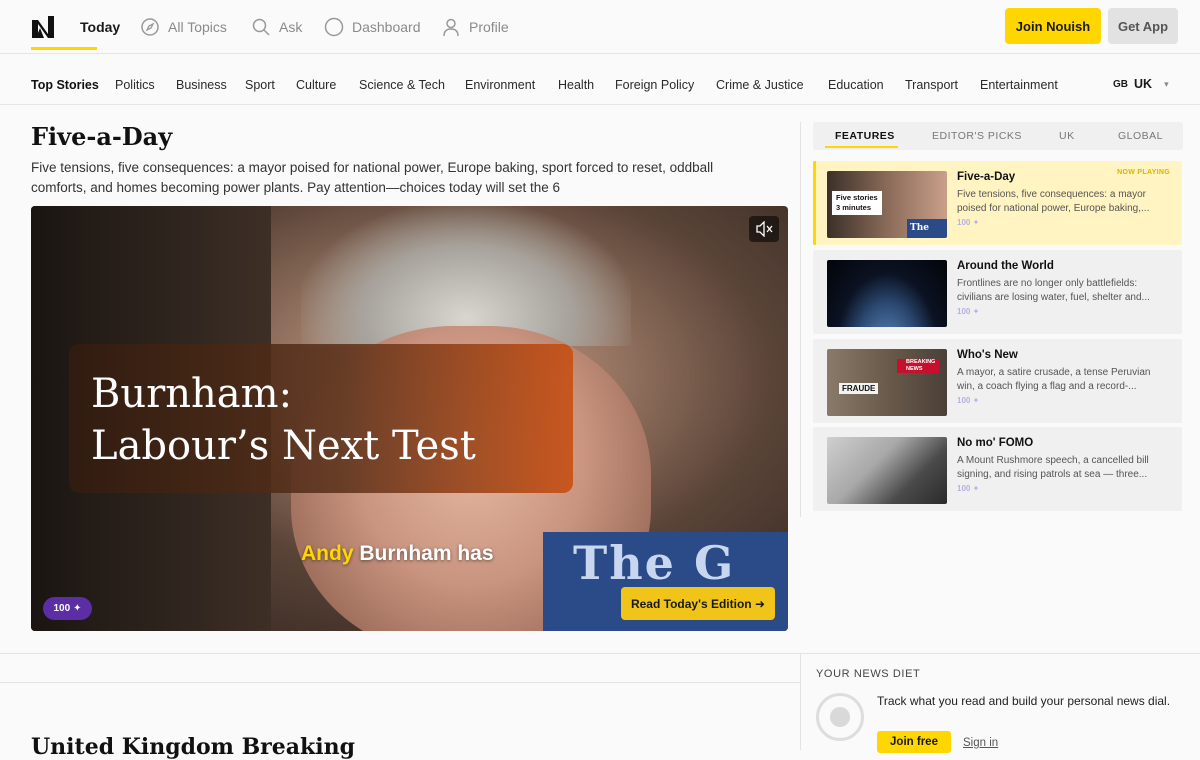 This screenshot has height=760, width=1200. Describe the element at coordinates (1005, 266) in the screenshot. I see `card-title: Around the World` at that location.